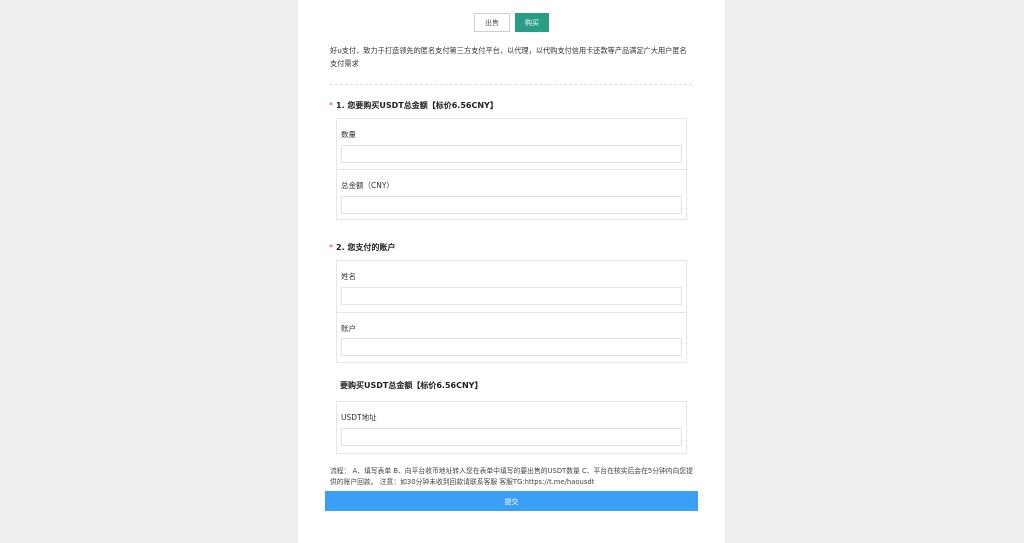 Image resolution: width=1024 pixels, height=543 pixels. Describe the element at coordinates (511, 205) in the screenshot. I see `total-amount-input` at that location.